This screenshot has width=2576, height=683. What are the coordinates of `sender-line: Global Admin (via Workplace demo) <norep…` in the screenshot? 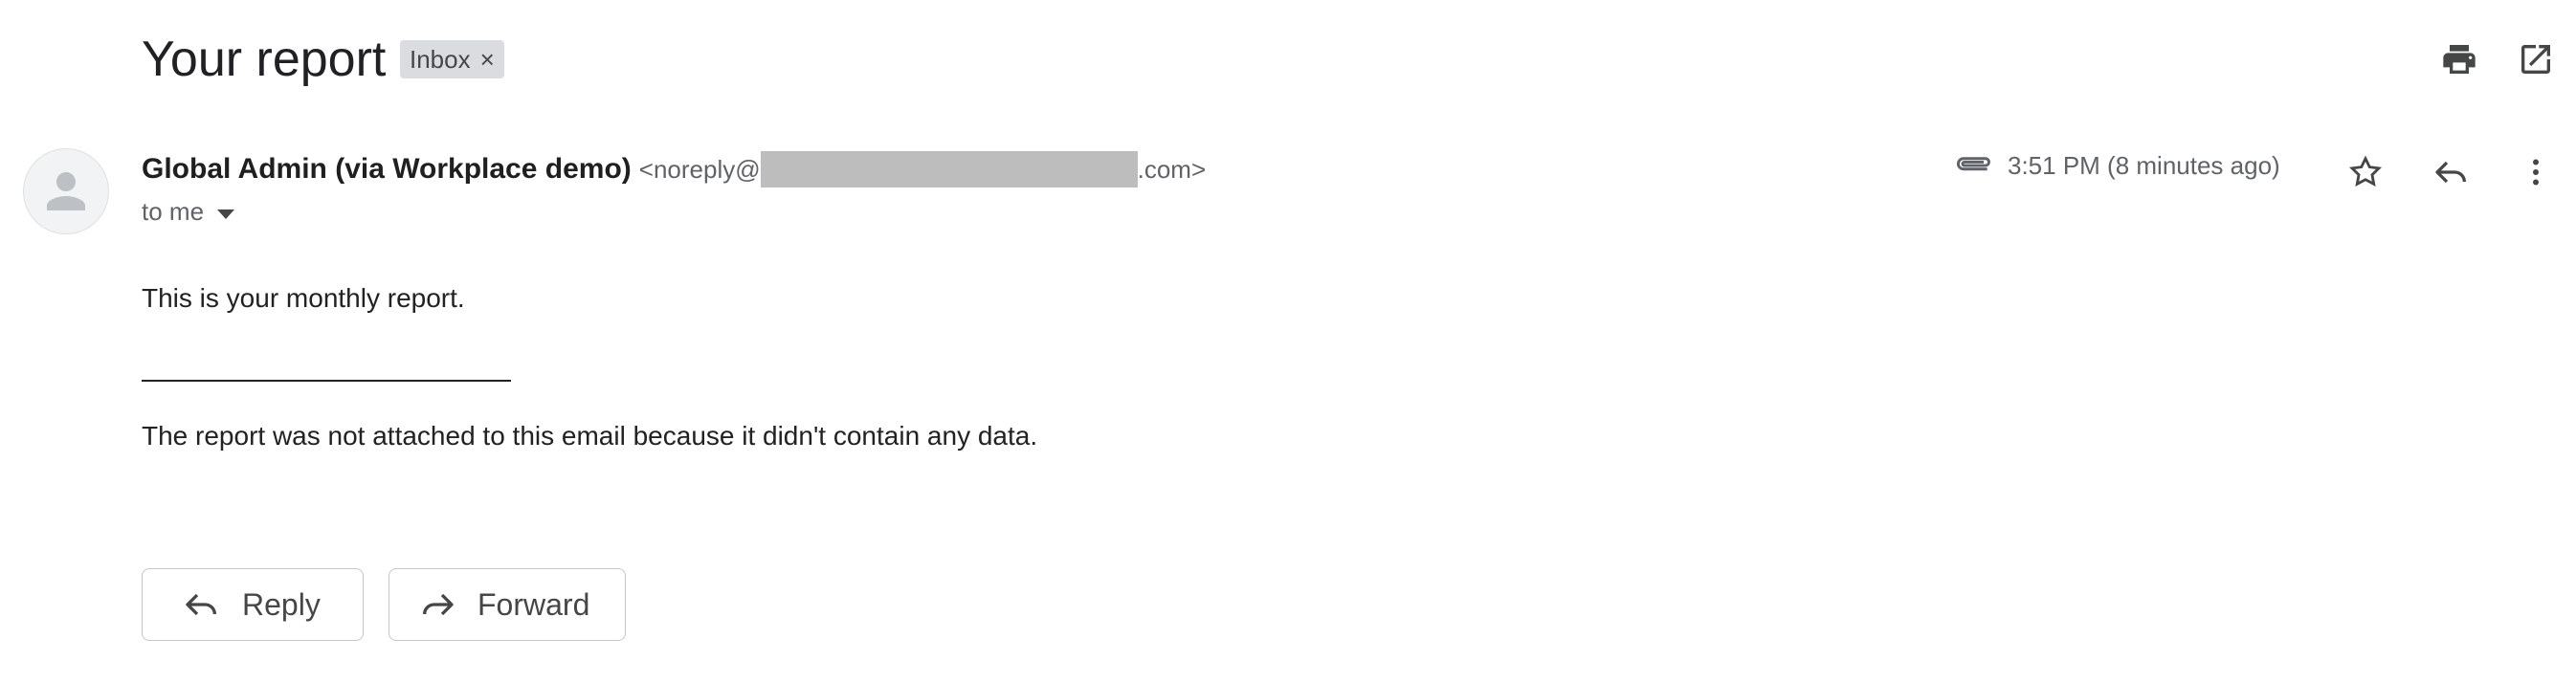 It's located at (674, 169).